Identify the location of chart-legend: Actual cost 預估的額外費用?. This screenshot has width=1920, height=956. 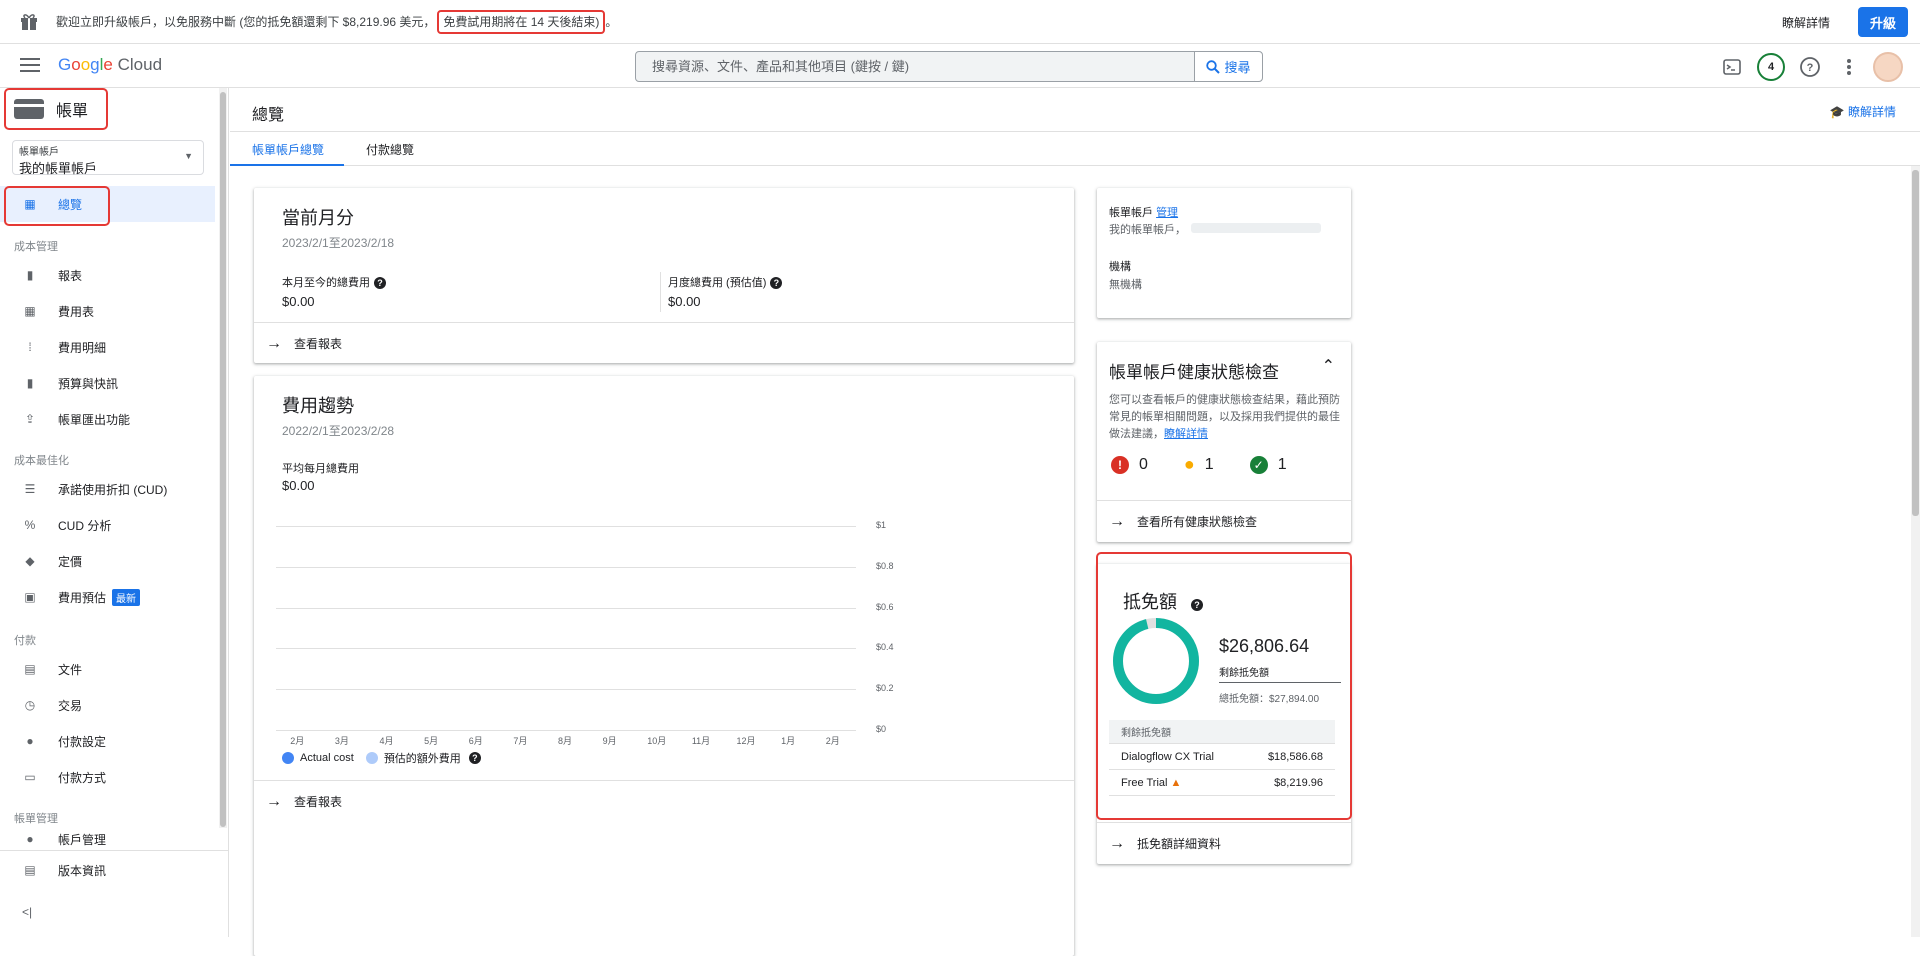
(381, 758).